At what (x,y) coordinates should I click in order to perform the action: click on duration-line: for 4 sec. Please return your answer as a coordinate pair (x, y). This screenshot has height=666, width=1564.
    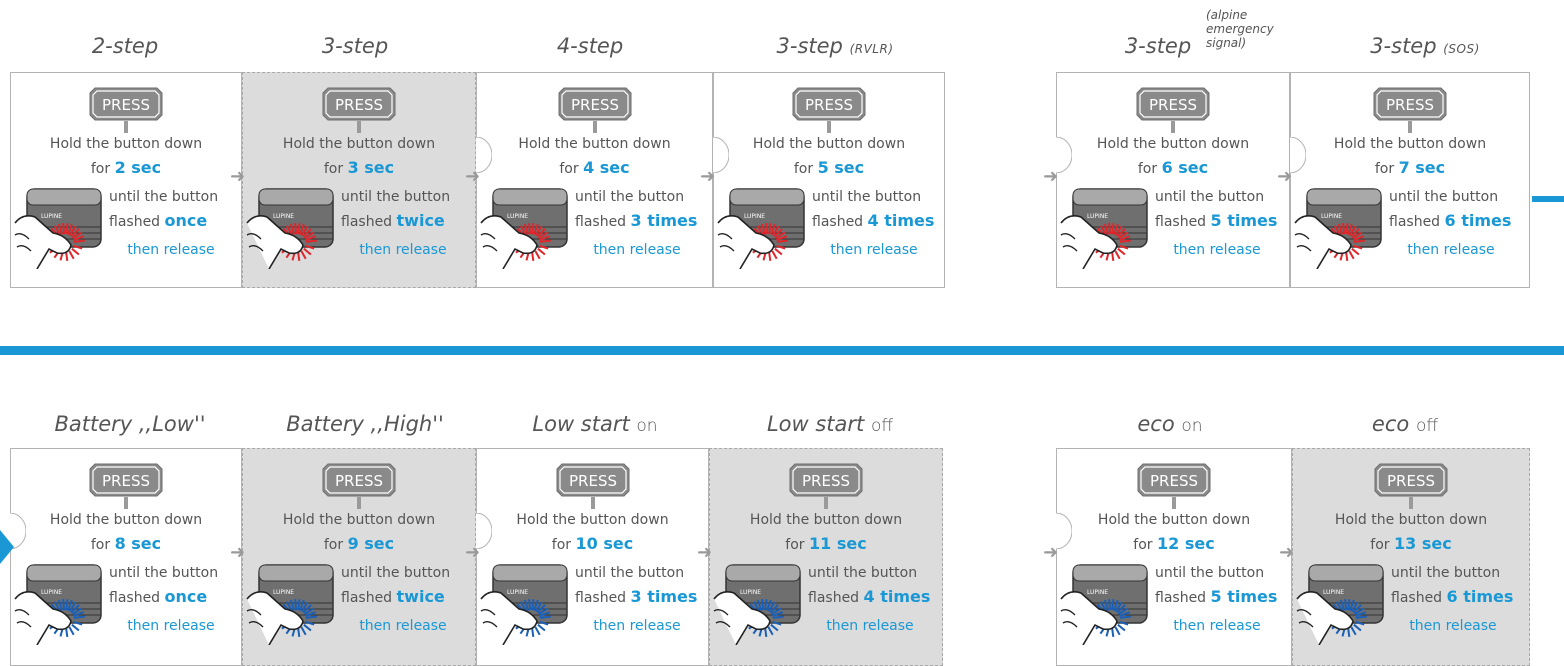
    Looking at the image, I should click on (594, 167).